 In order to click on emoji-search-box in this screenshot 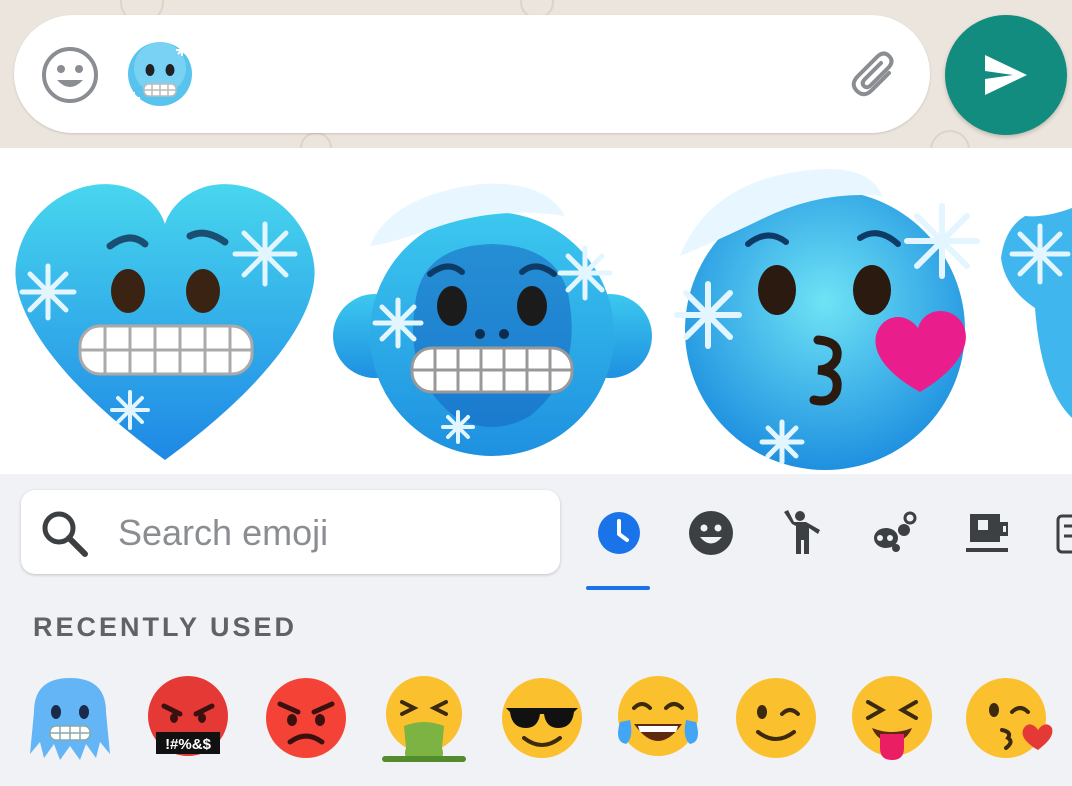, I will do `click(290, 532)`.